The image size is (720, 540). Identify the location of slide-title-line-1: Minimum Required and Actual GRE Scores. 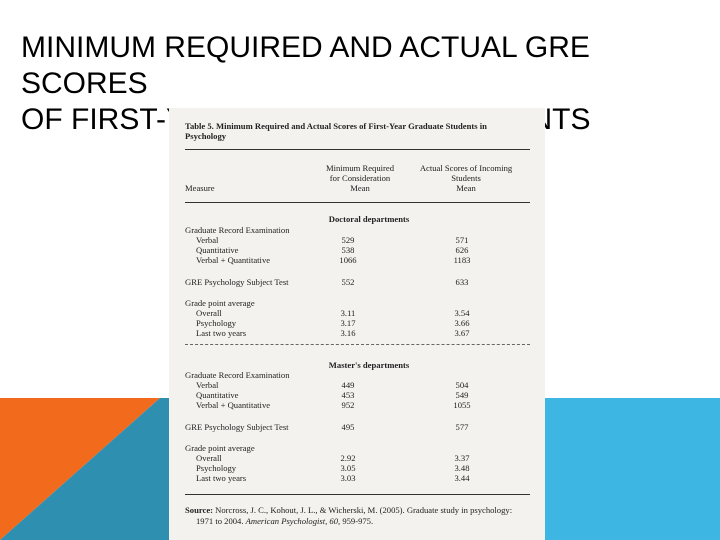
(305, 65).